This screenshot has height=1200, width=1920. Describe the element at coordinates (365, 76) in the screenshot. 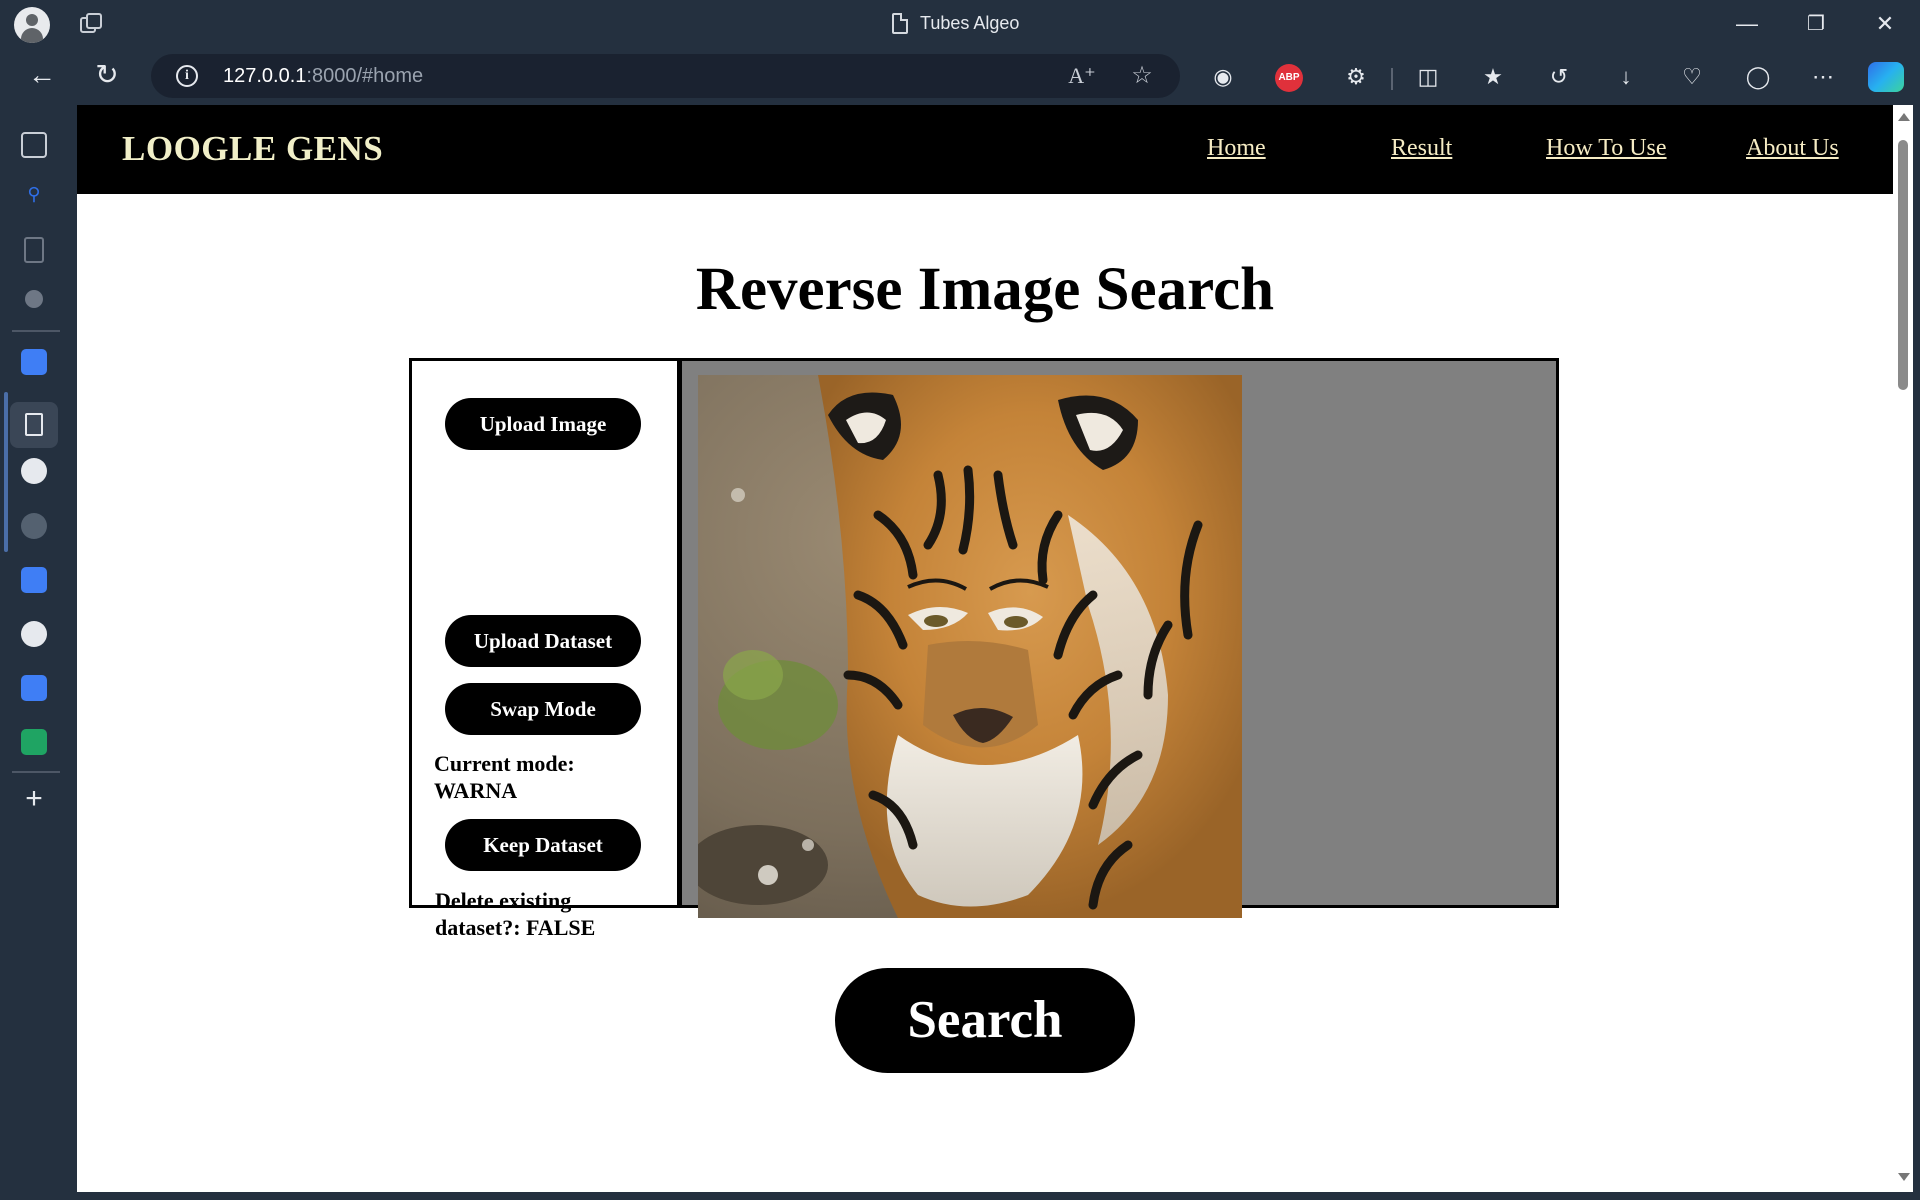

I see `url-path: :8000/#home` at that location.